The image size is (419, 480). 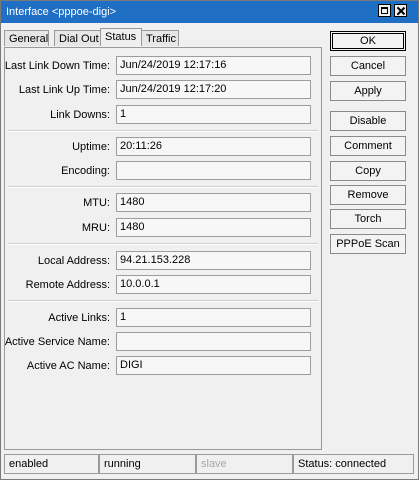 I want to click on remote-address-field: 10.0.0.1, so click(x=213, y=284).